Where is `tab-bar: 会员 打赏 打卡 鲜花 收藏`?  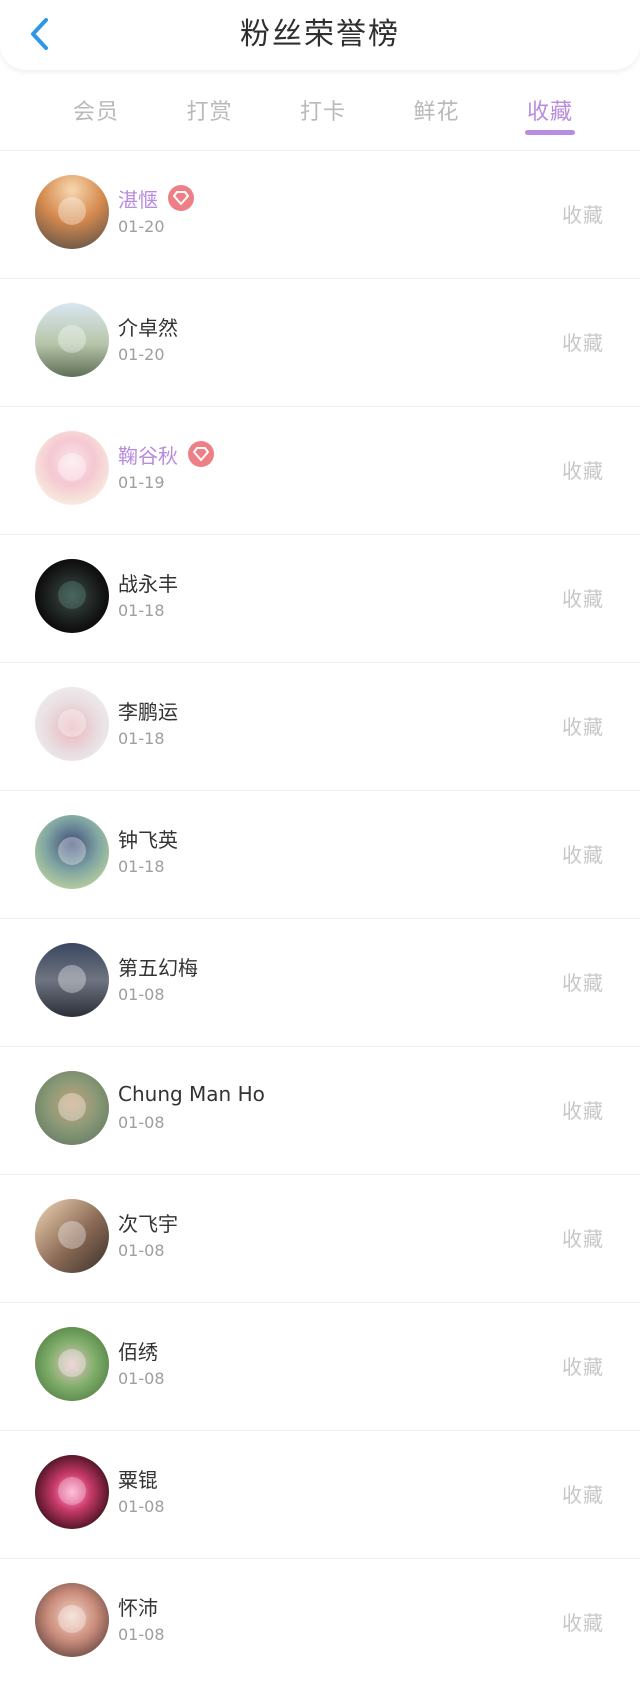 tab-bar: 会员 打赏 打卡 鲜花 收藏 is located at coordinates (320, 110).